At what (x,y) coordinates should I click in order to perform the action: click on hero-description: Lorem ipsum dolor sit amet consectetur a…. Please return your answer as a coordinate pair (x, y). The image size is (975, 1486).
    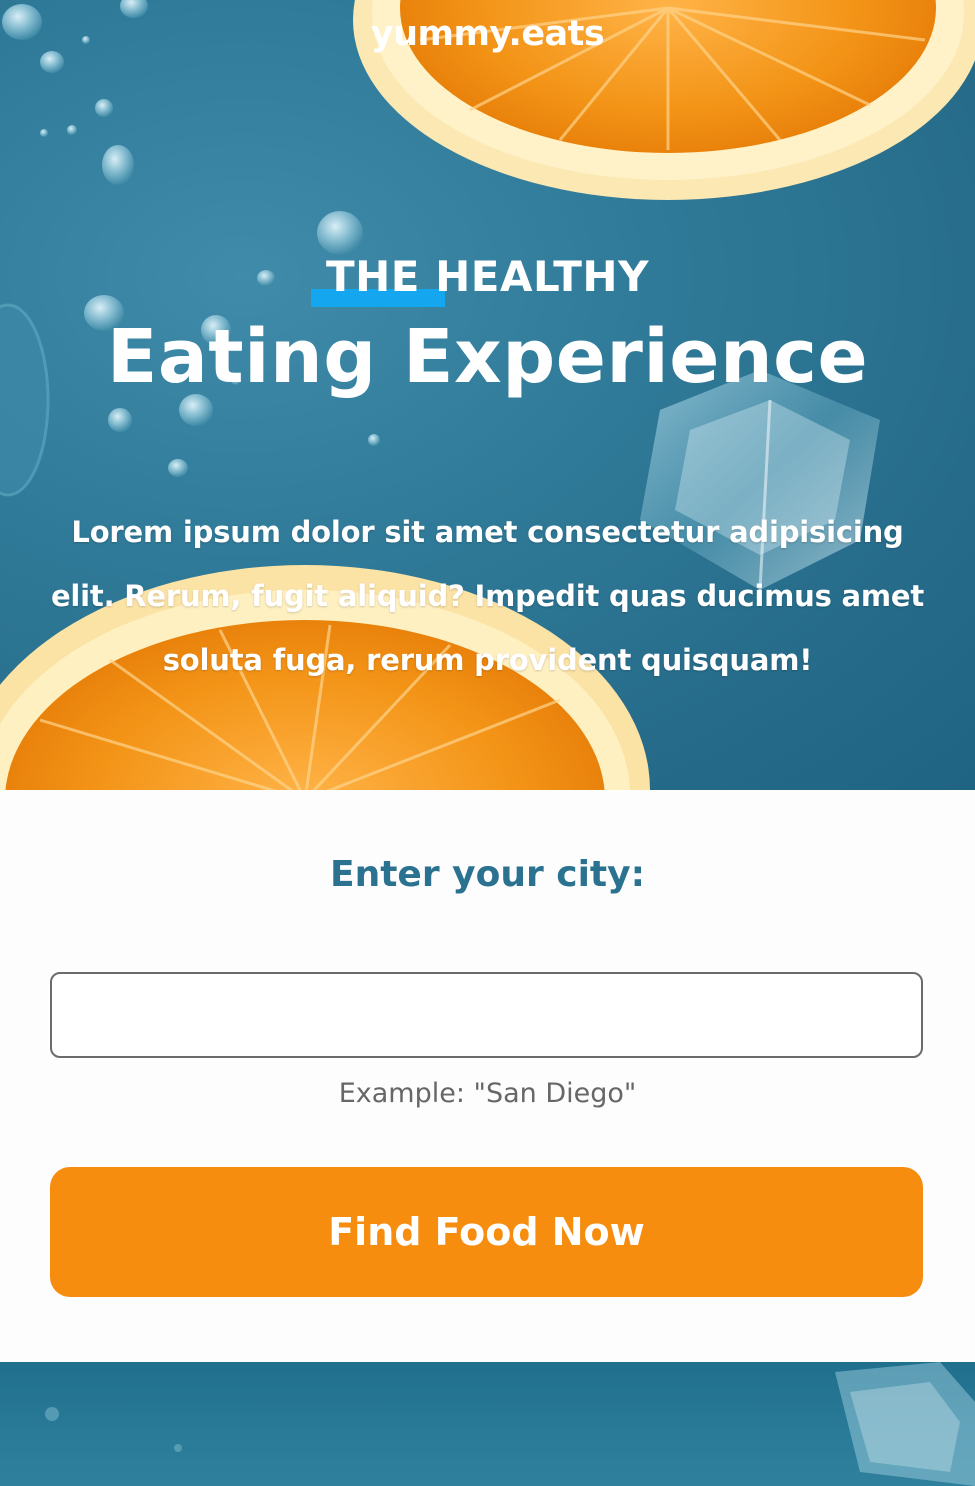
    Looking at the image, I should click on (487, 596).